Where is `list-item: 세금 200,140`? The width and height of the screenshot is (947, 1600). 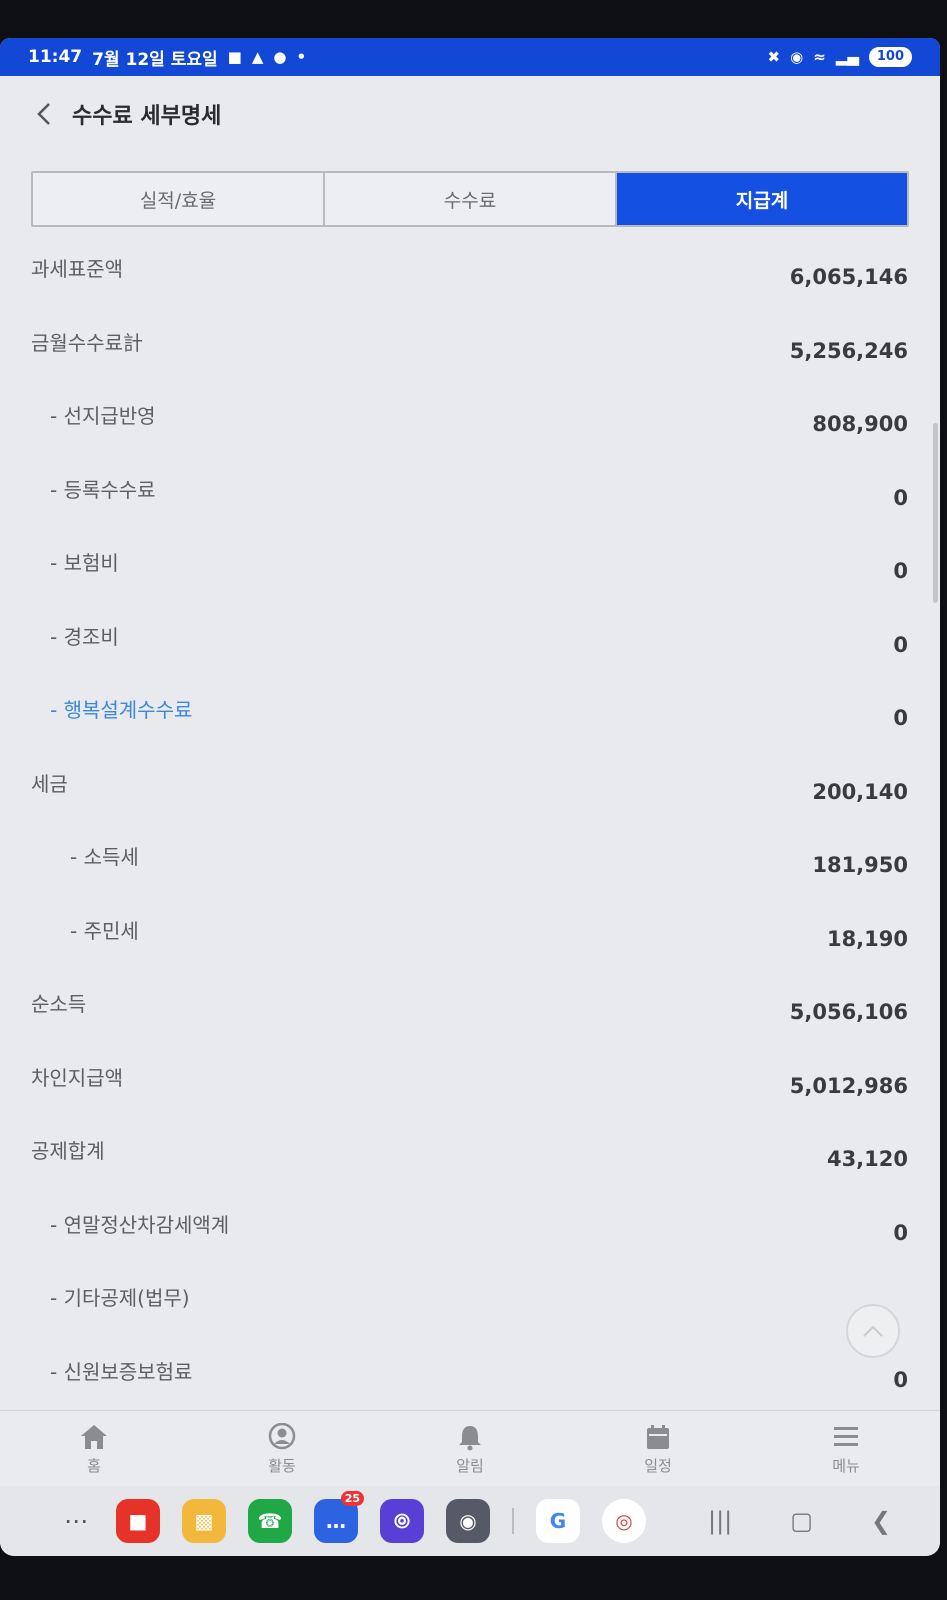 list-item: 세금 200,140 is located at coordinates (470, 787).